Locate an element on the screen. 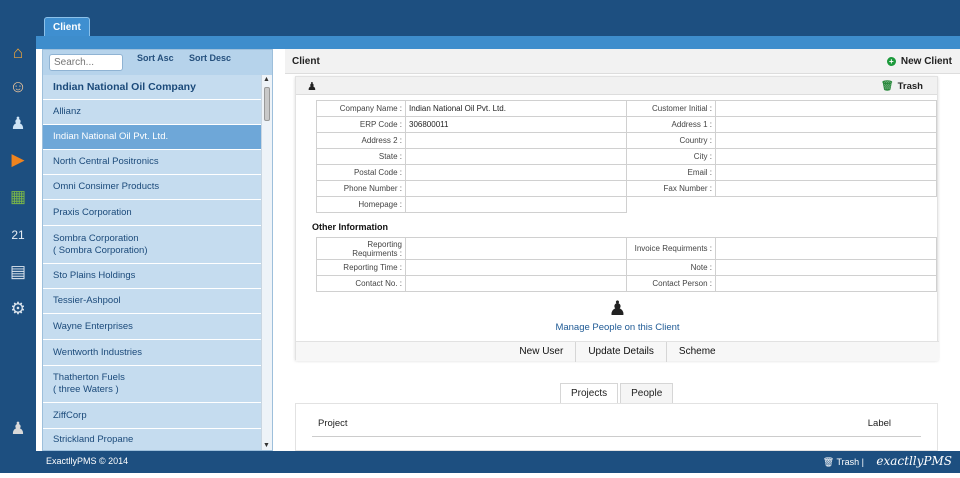 The image size is (960, 478). list-item-sublabel: ( three Waters ) is located at coordinates (86, 389).